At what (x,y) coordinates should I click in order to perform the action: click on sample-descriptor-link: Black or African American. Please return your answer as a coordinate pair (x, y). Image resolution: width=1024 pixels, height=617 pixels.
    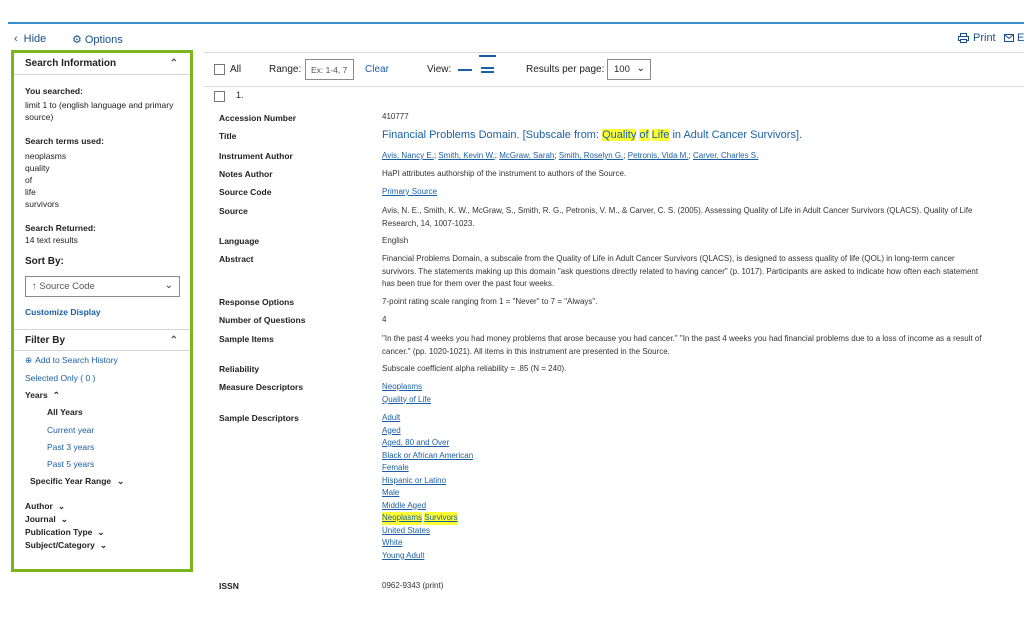
    Looking at the image, I should click on (427, 456).